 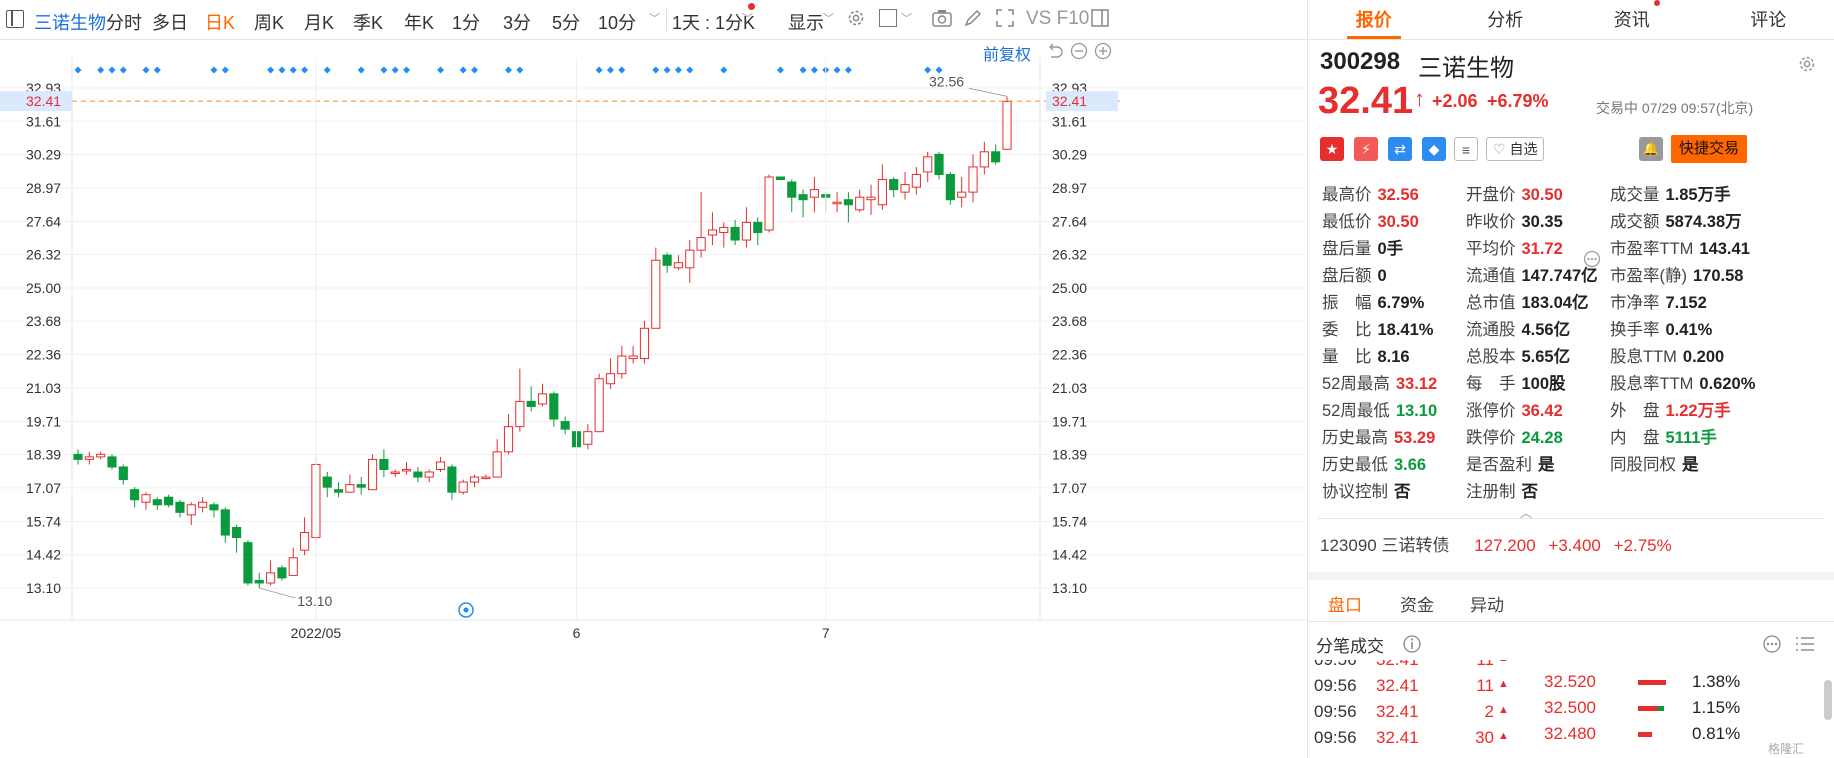 What do you see at coordinates (1100, 18) in the screenshot?
I see `panel-toggle-icon` at bounding box center [1100, 18].